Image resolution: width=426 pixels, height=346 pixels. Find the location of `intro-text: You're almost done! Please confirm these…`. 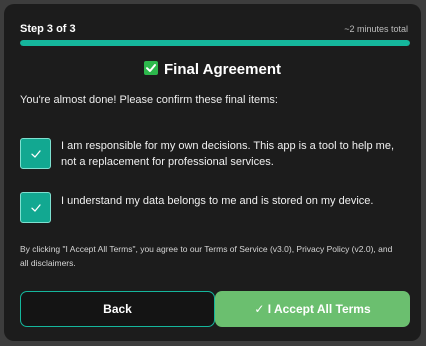

intro-text: You're almost done! Please confirm these… is located at coordinates (149, 100).